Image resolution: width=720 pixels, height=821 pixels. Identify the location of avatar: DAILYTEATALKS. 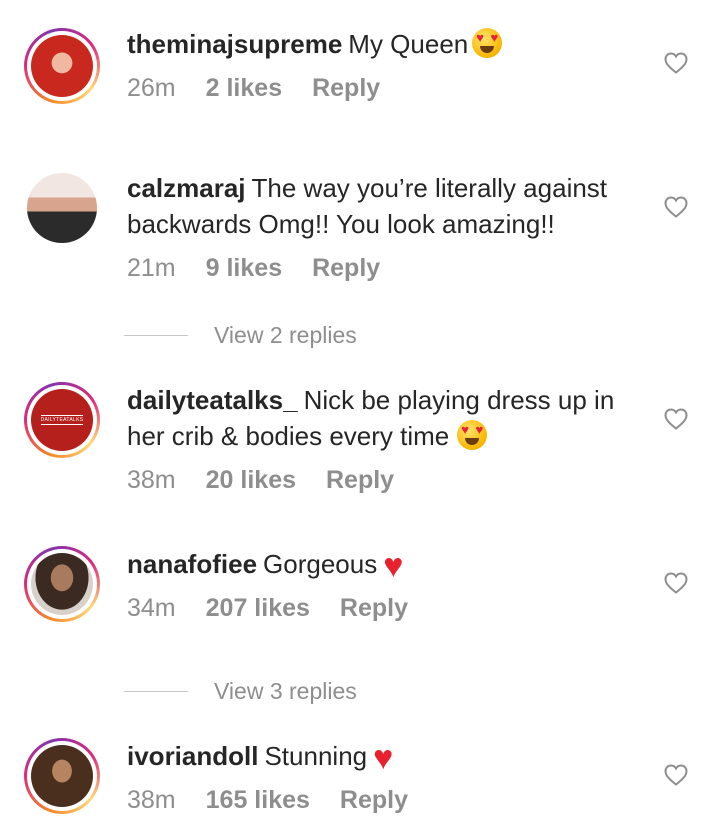
(62, 420).